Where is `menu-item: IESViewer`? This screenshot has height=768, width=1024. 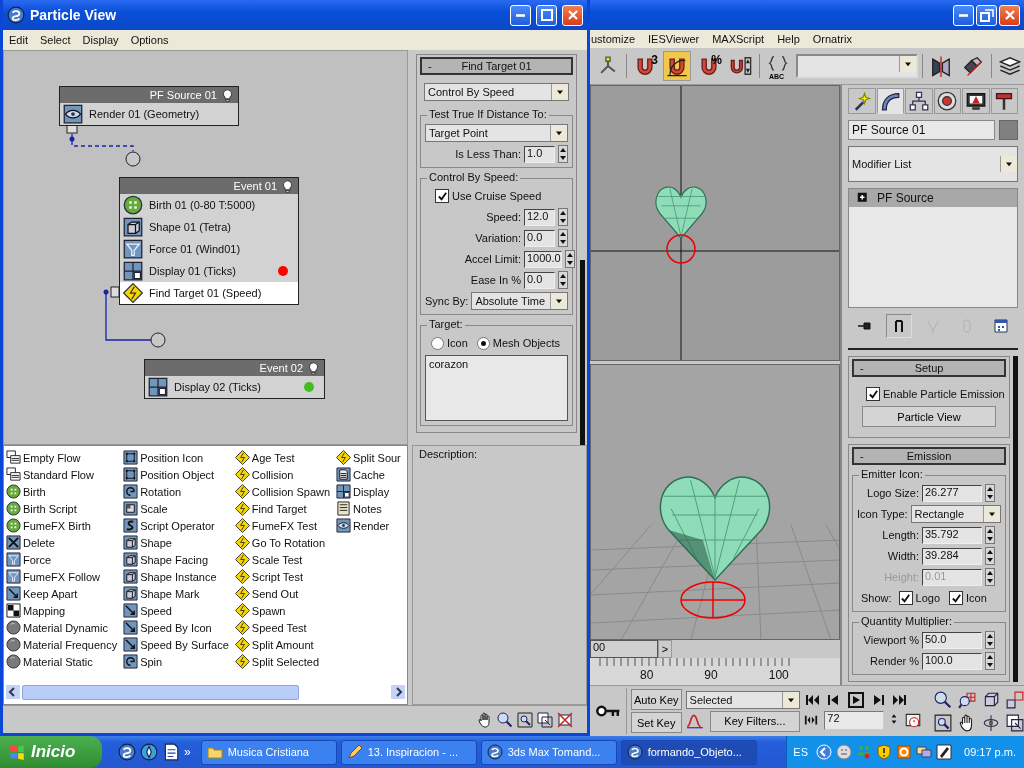
menu-item: IESViewer is located at coordinates (674, 39).